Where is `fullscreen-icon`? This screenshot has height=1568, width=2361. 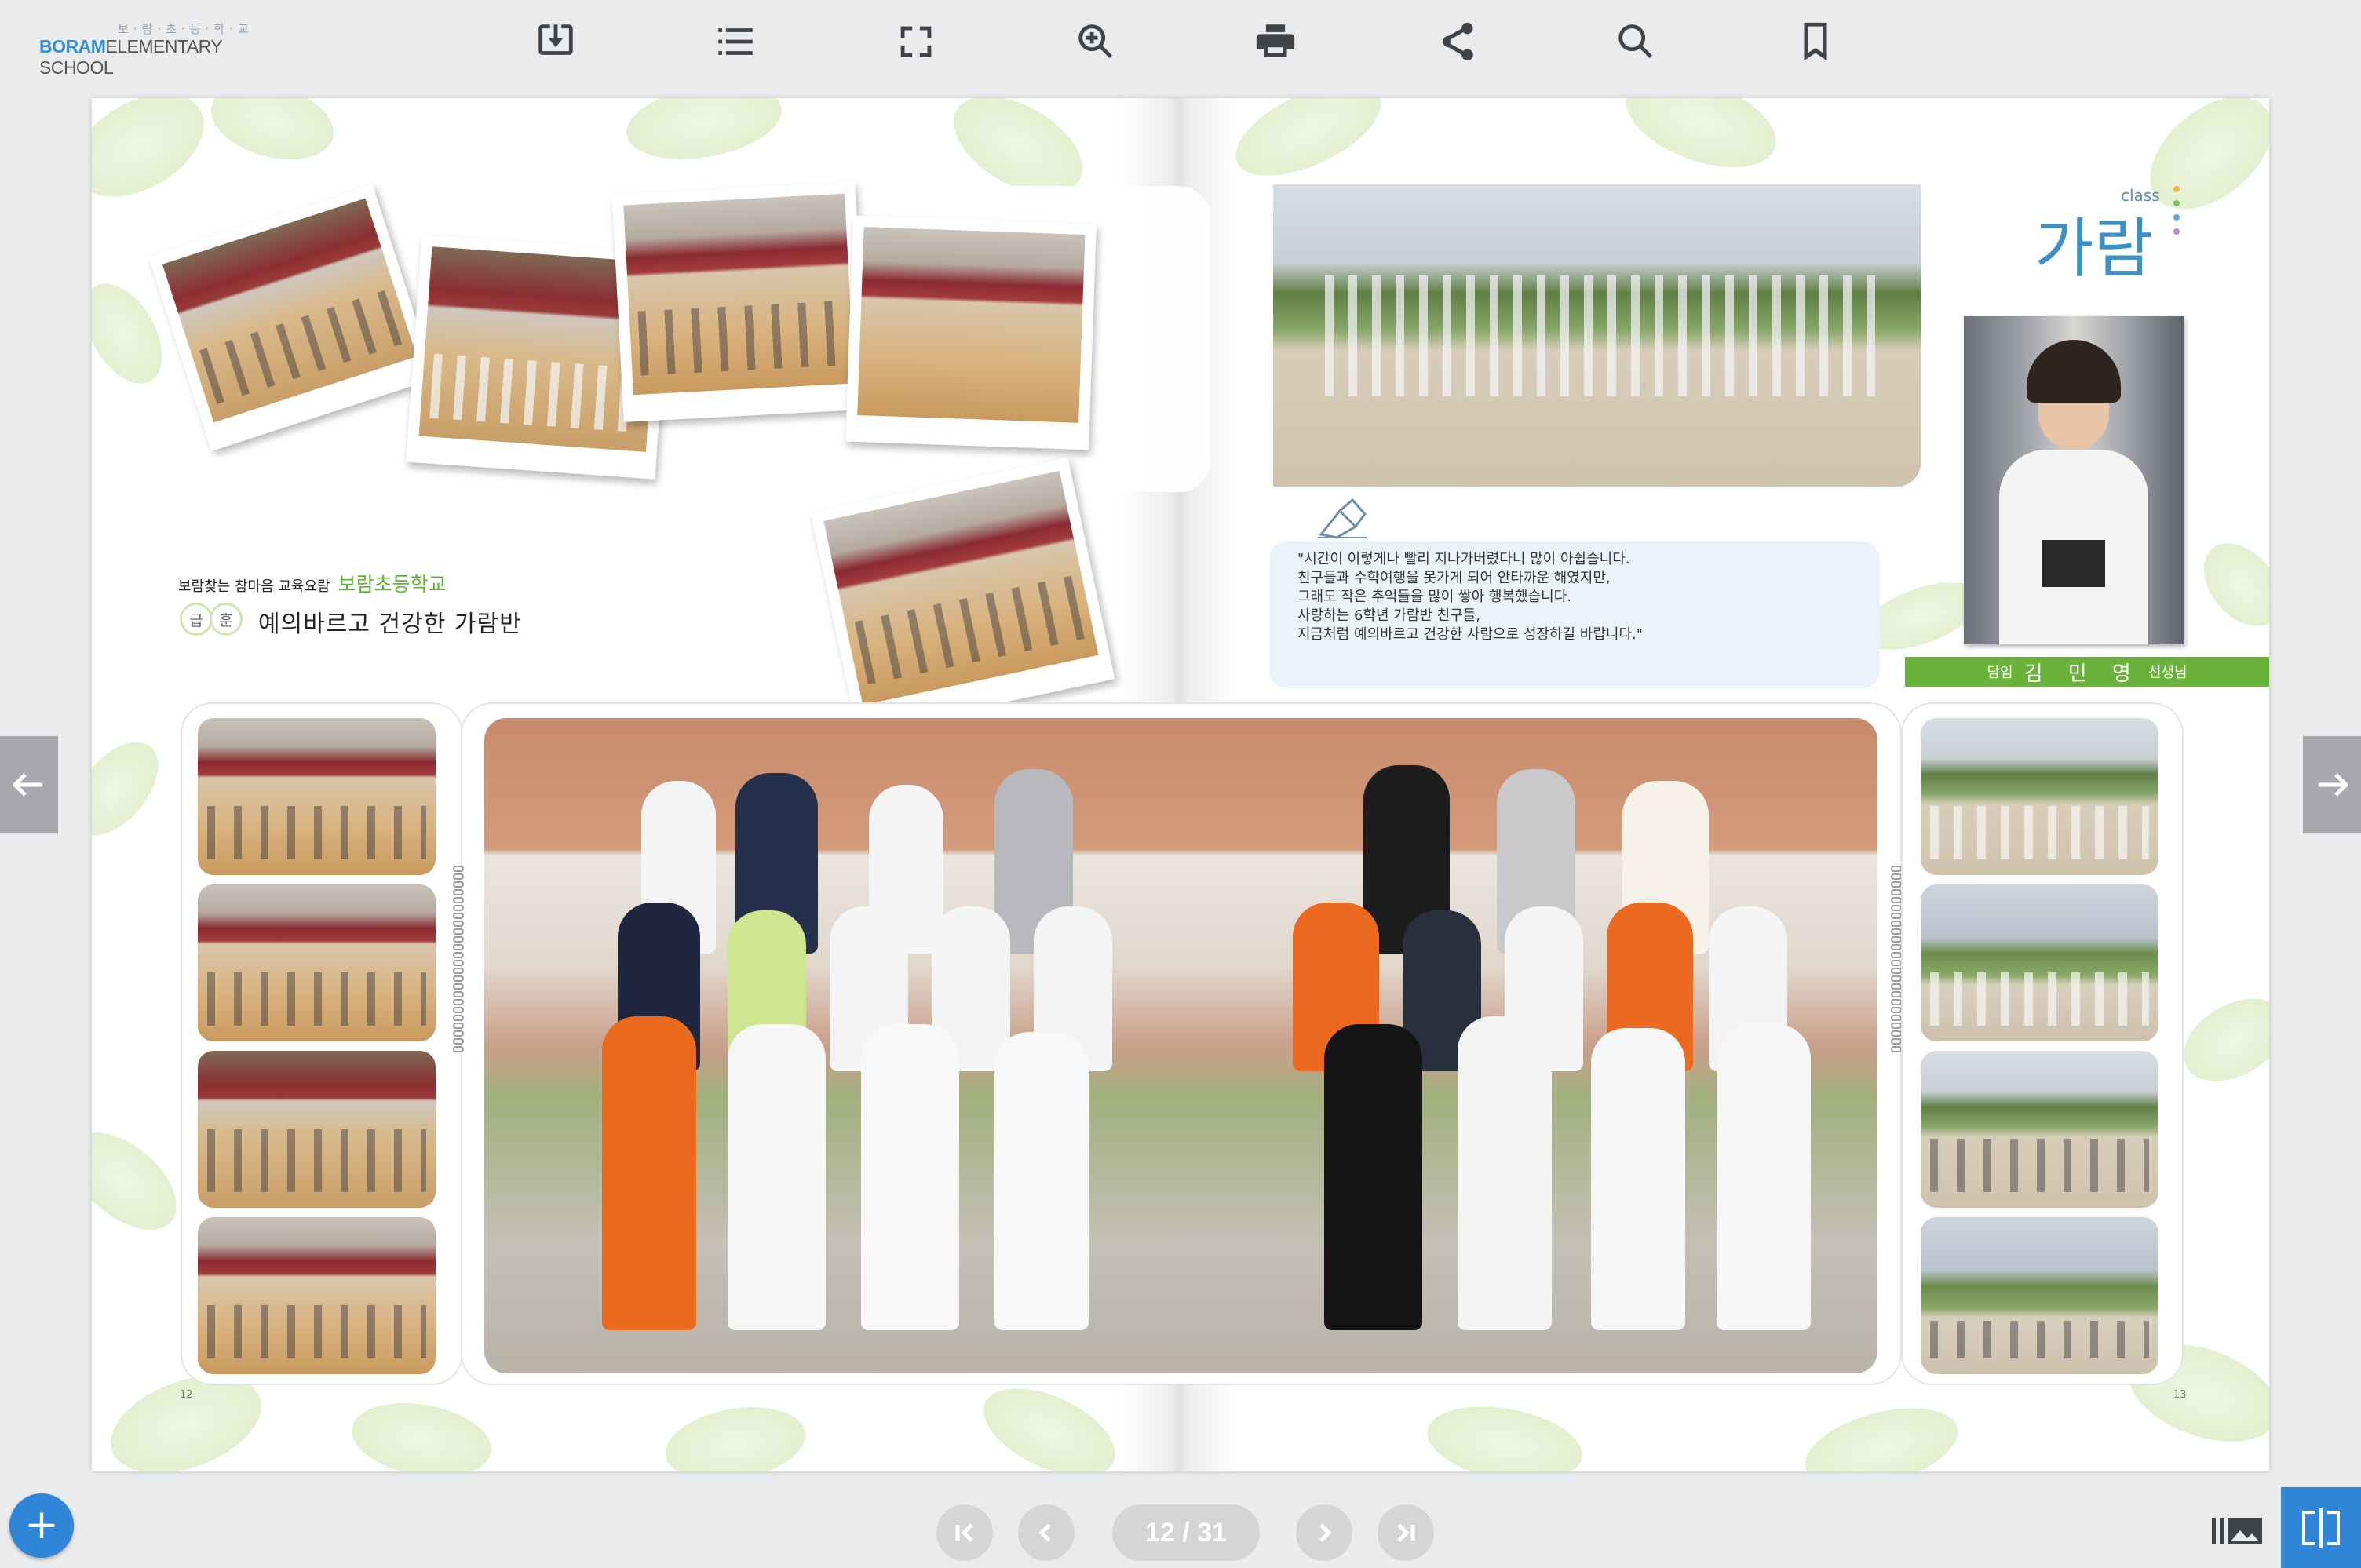
fullscreen-icon is located at coordinates (916, 41).